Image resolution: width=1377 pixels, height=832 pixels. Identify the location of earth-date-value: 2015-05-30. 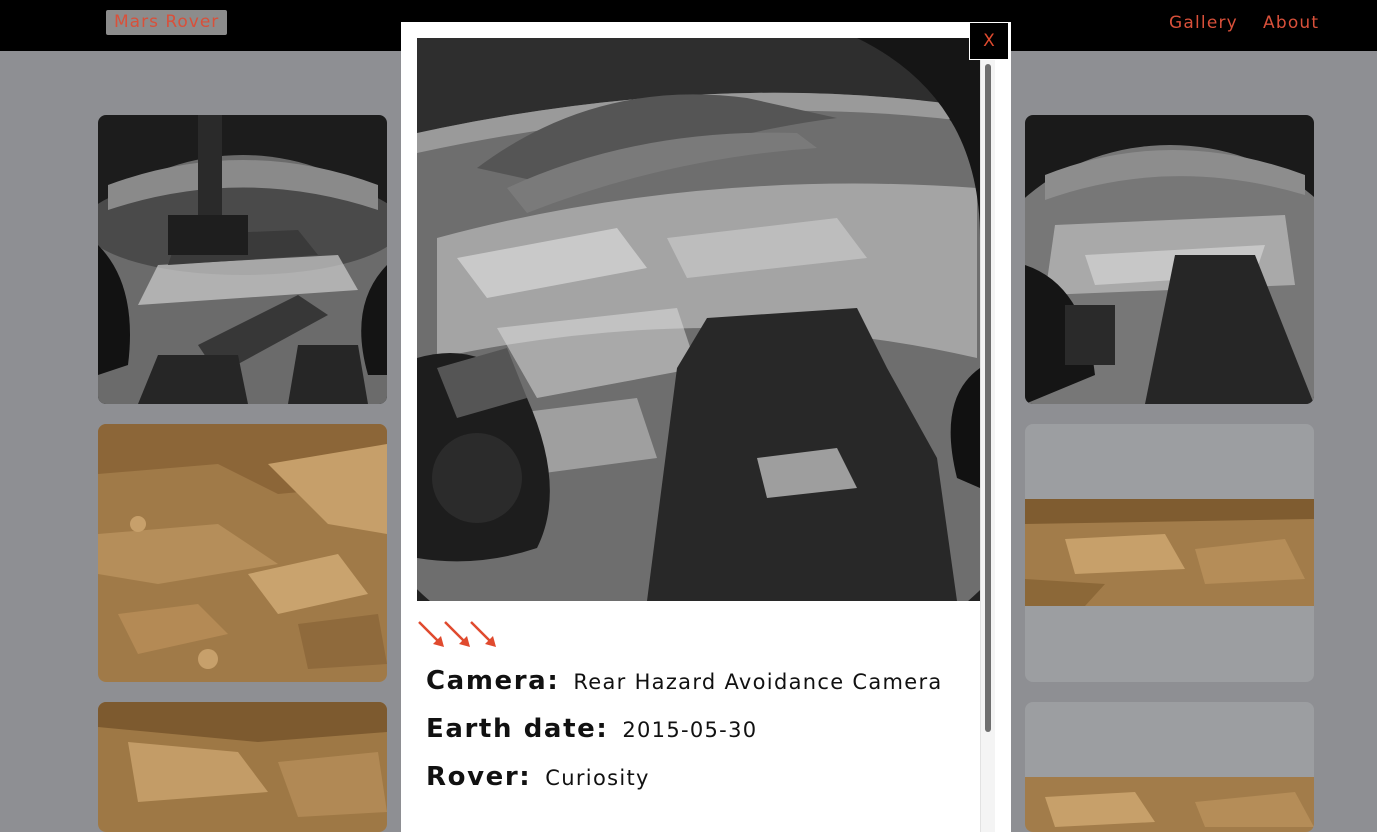
(690, 730).